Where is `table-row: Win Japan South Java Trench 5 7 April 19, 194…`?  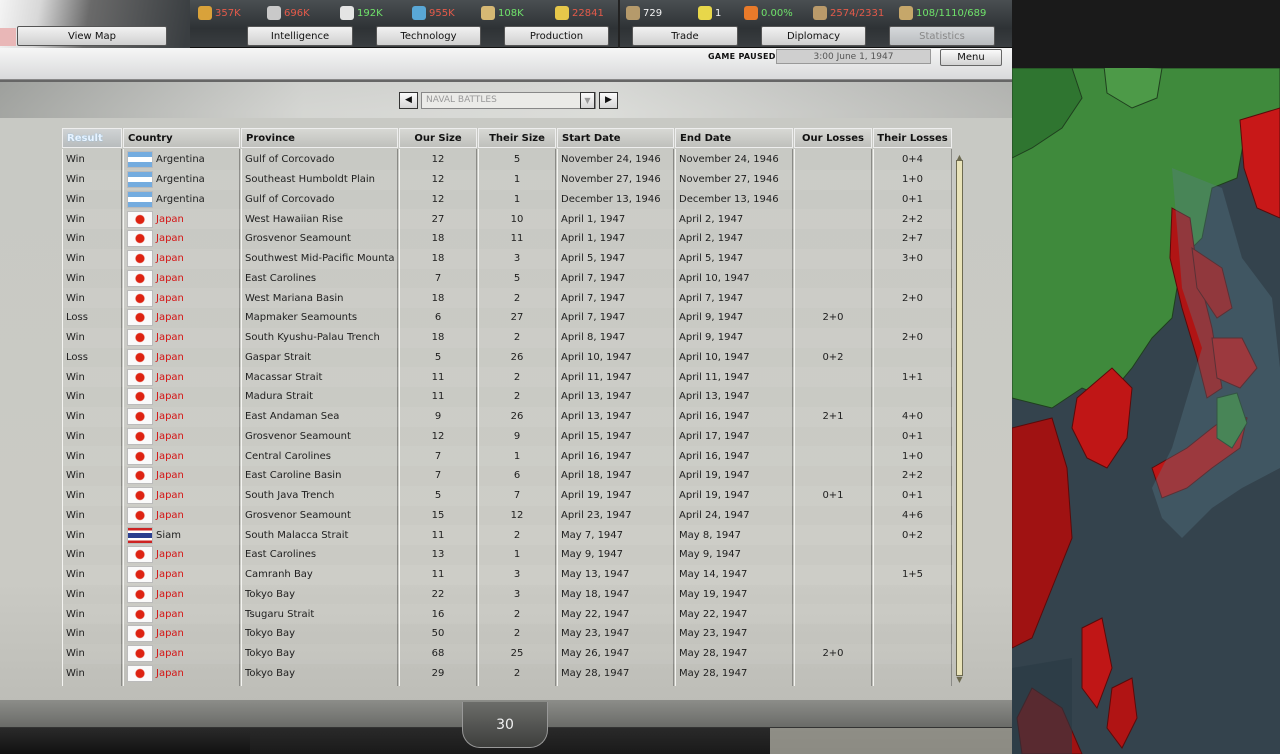 table-row: Win Japan South Java Trench 5 7 April 19, 194… is located at coordinates (507, 495).